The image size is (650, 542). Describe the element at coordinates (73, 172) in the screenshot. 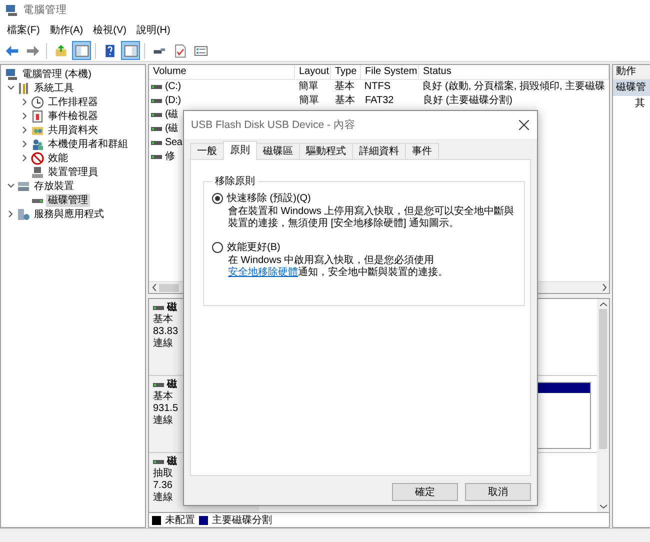

I see `tree-item: 裝置管理員` at that location.